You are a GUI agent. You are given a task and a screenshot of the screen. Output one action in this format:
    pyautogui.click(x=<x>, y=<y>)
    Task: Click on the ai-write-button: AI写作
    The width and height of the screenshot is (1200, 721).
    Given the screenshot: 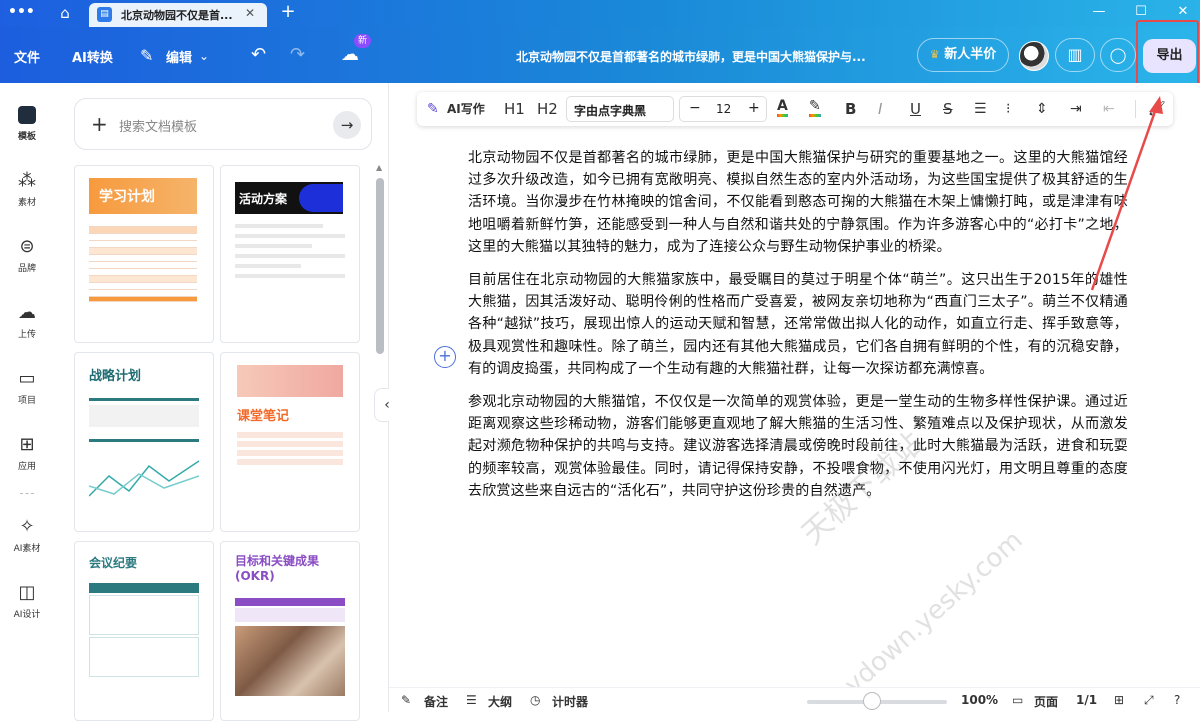 What is the action you would take?
    pyautogui.click(x=466, y=109)
    